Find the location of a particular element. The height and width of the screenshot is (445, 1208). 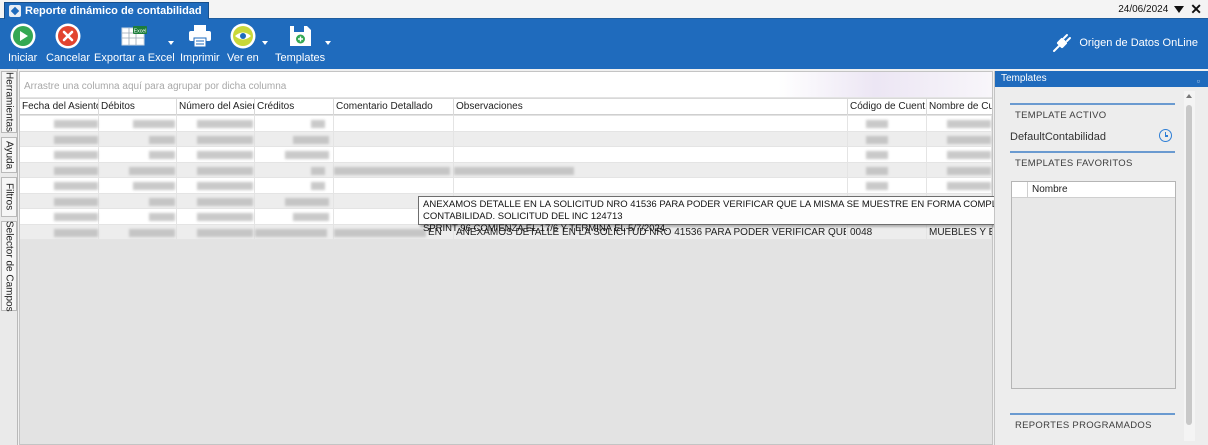

favorites-select-column is located at coordinates (1020, 190).